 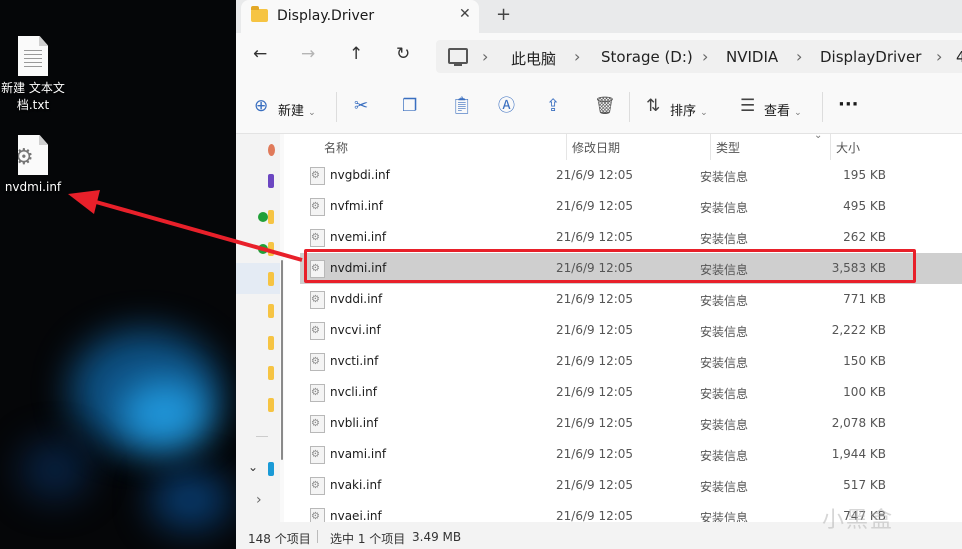 What do you see at coordinates (858, 454) in the screenshot?
I see `file-size: 1,944 KB` at bounding box center [858, 454].